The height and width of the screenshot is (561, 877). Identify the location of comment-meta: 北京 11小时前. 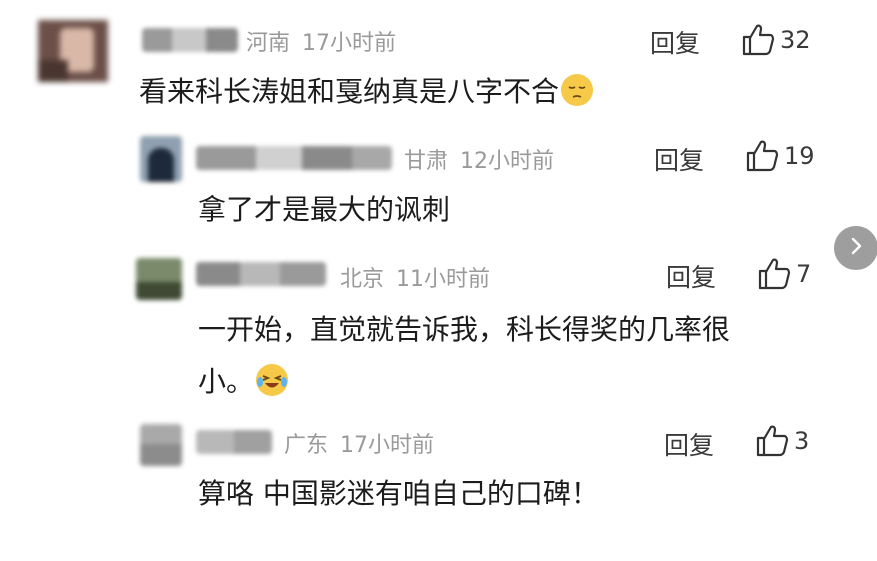
(415, 277).